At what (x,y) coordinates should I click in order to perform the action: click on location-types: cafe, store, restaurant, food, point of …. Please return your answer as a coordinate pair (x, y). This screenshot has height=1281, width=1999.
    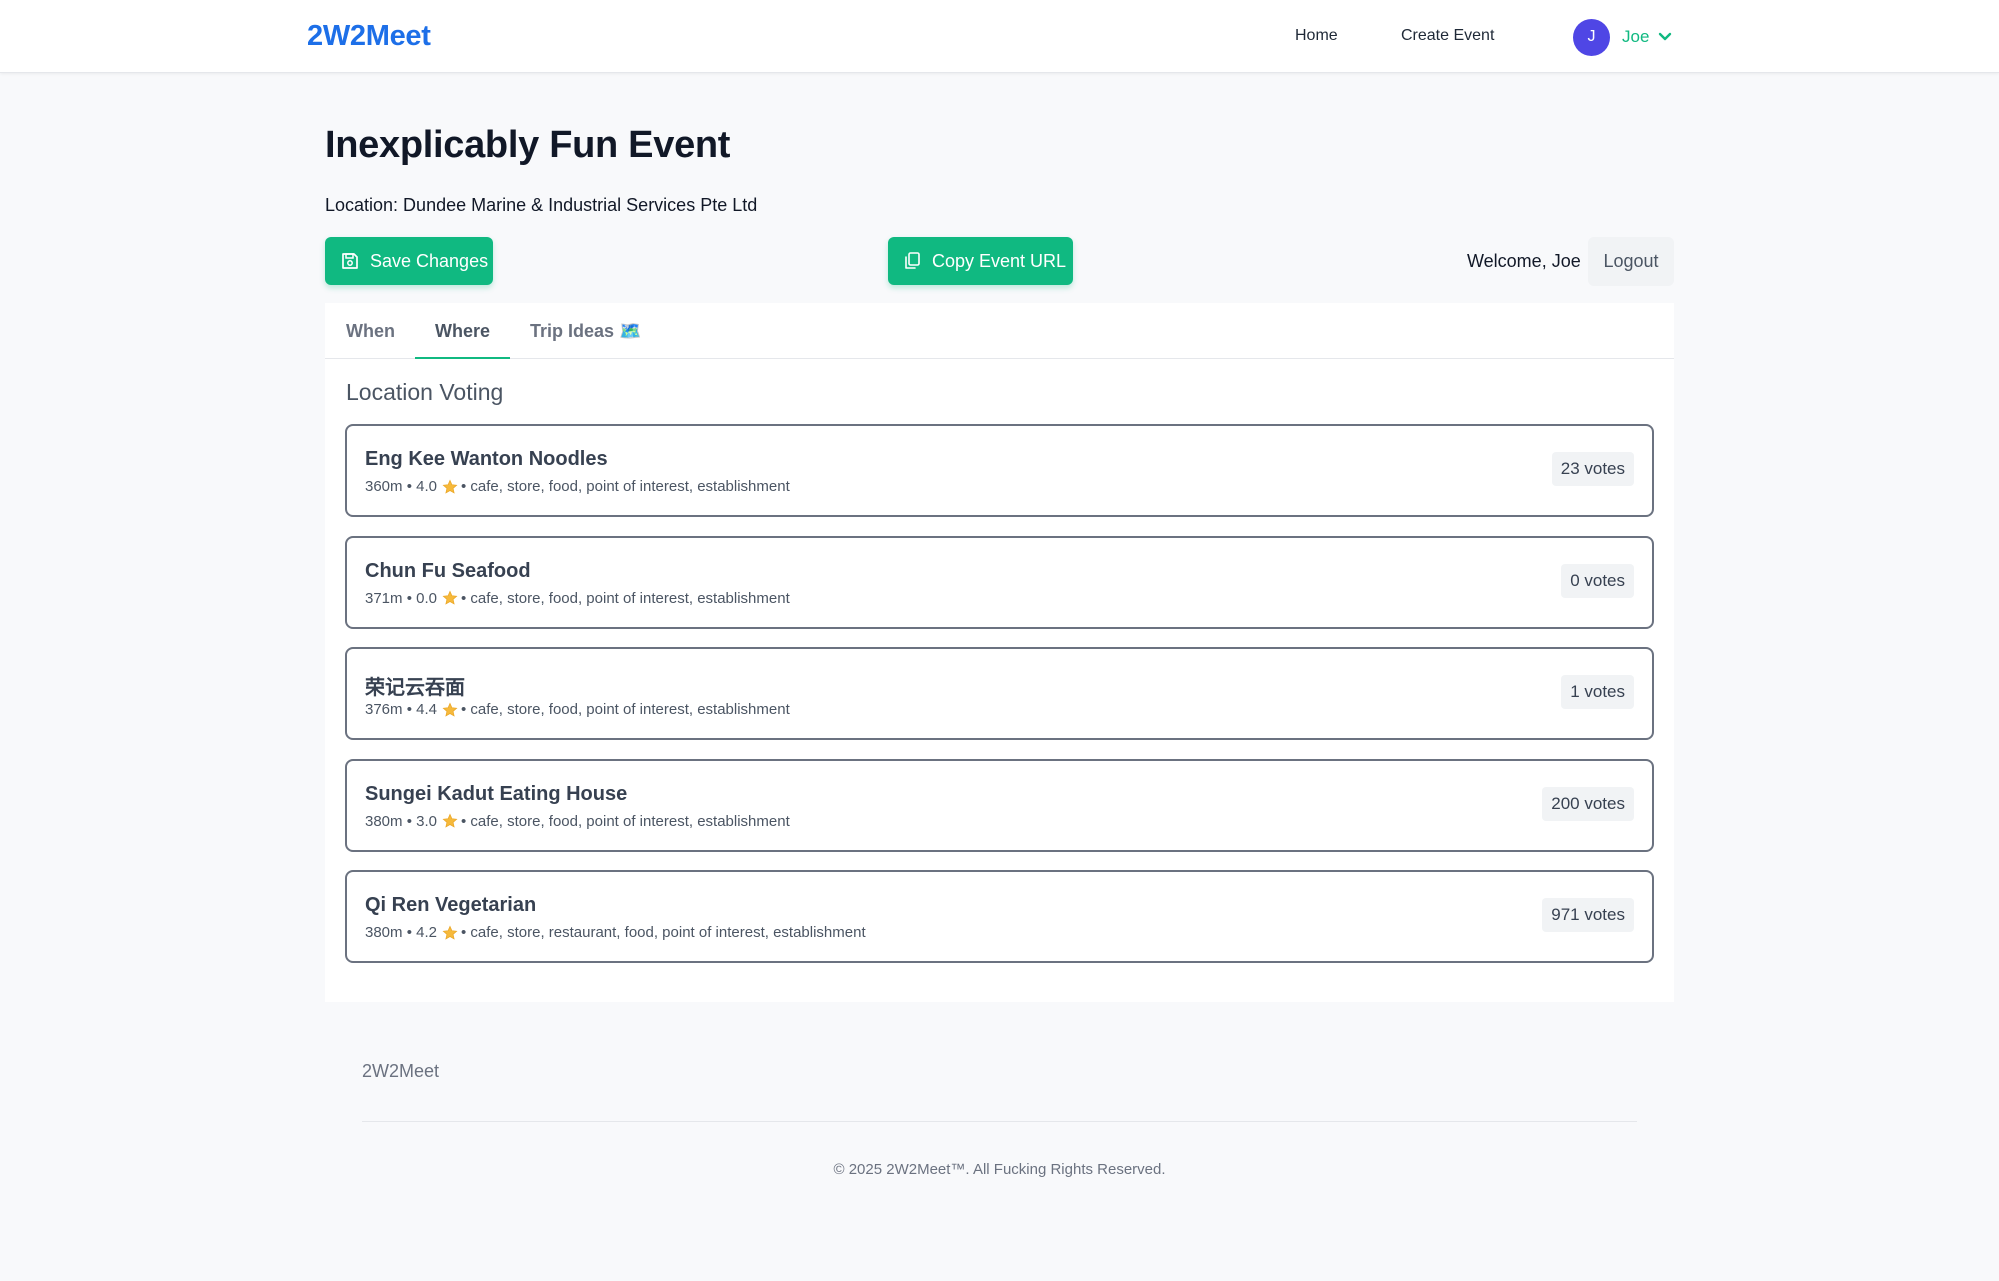
    Looking at the image, I should click on (668, 932).